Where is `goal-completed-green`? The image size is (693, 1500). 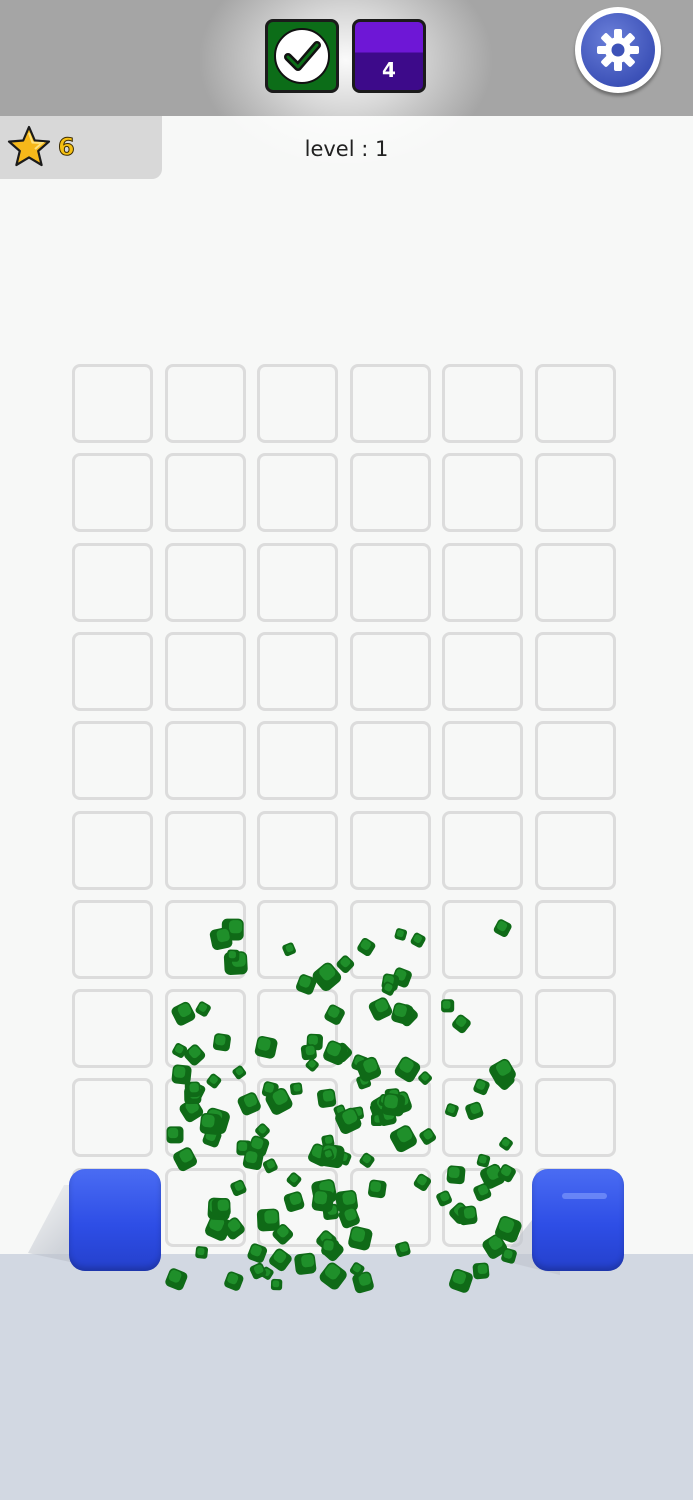
goal-completed-green is located at coordinates (302, 56).